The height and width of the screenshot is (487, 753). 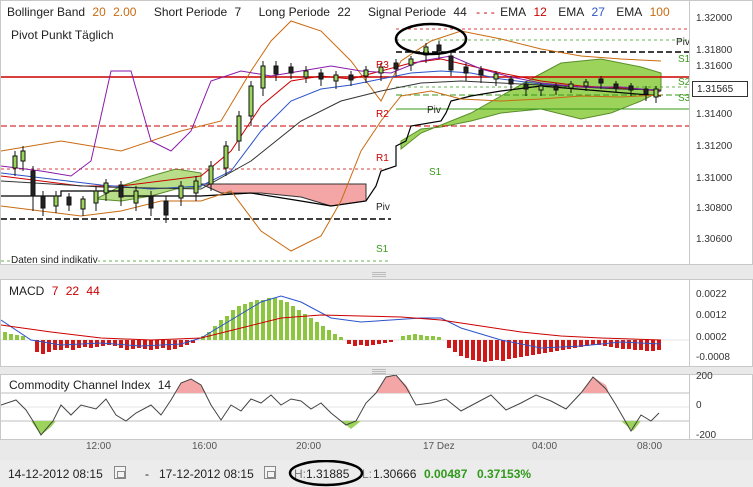 What do you see at coordinates (504, 474) in the screenshot?
I see `change-pct: 0.37153%` at bounding box center [504, 474].